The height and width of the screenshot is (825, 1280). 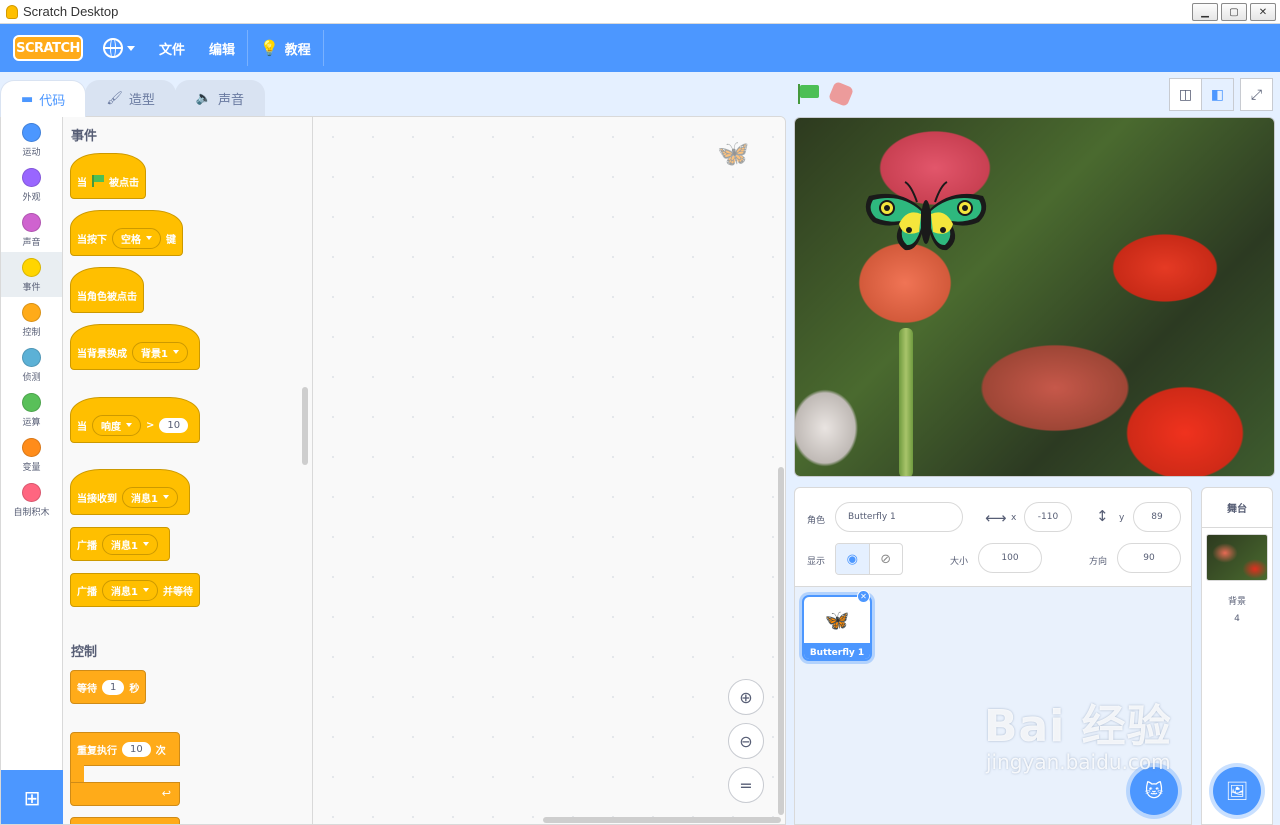 What do you see at coordinates (1205, 12) in the screenshot?
I see `minimize-button: ▁` at bounding box center [1205, 12].